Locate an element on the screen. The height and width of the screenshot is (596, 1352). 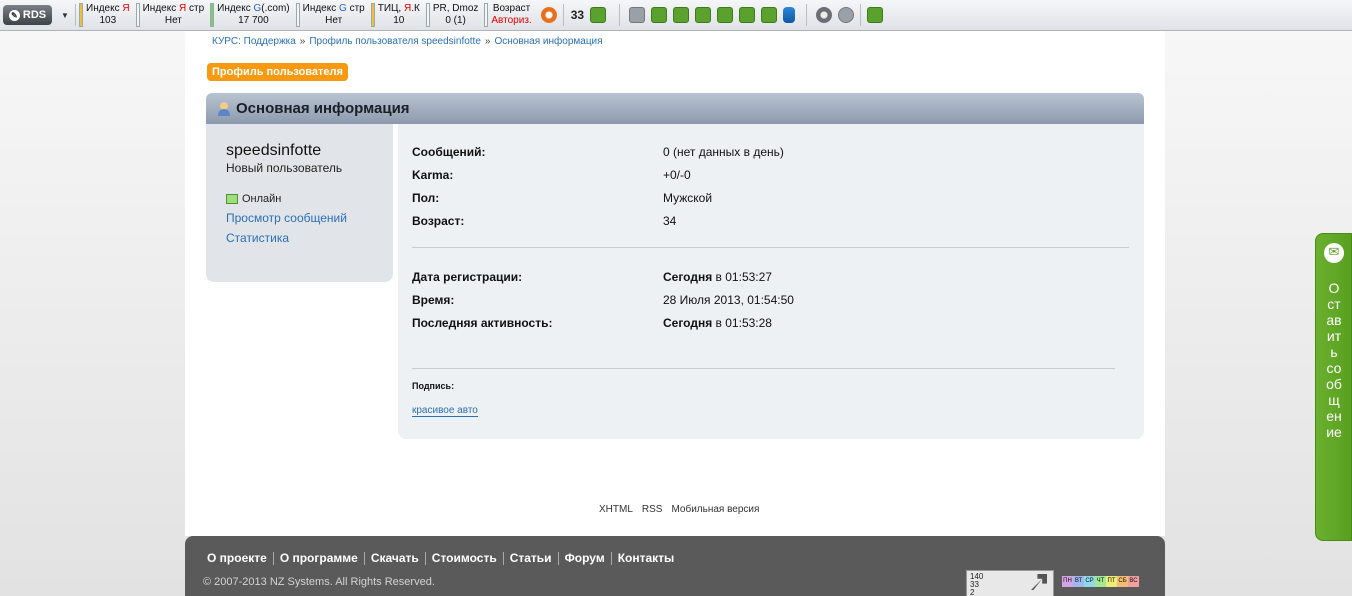
code-icon is located at coordinates (769, 15).